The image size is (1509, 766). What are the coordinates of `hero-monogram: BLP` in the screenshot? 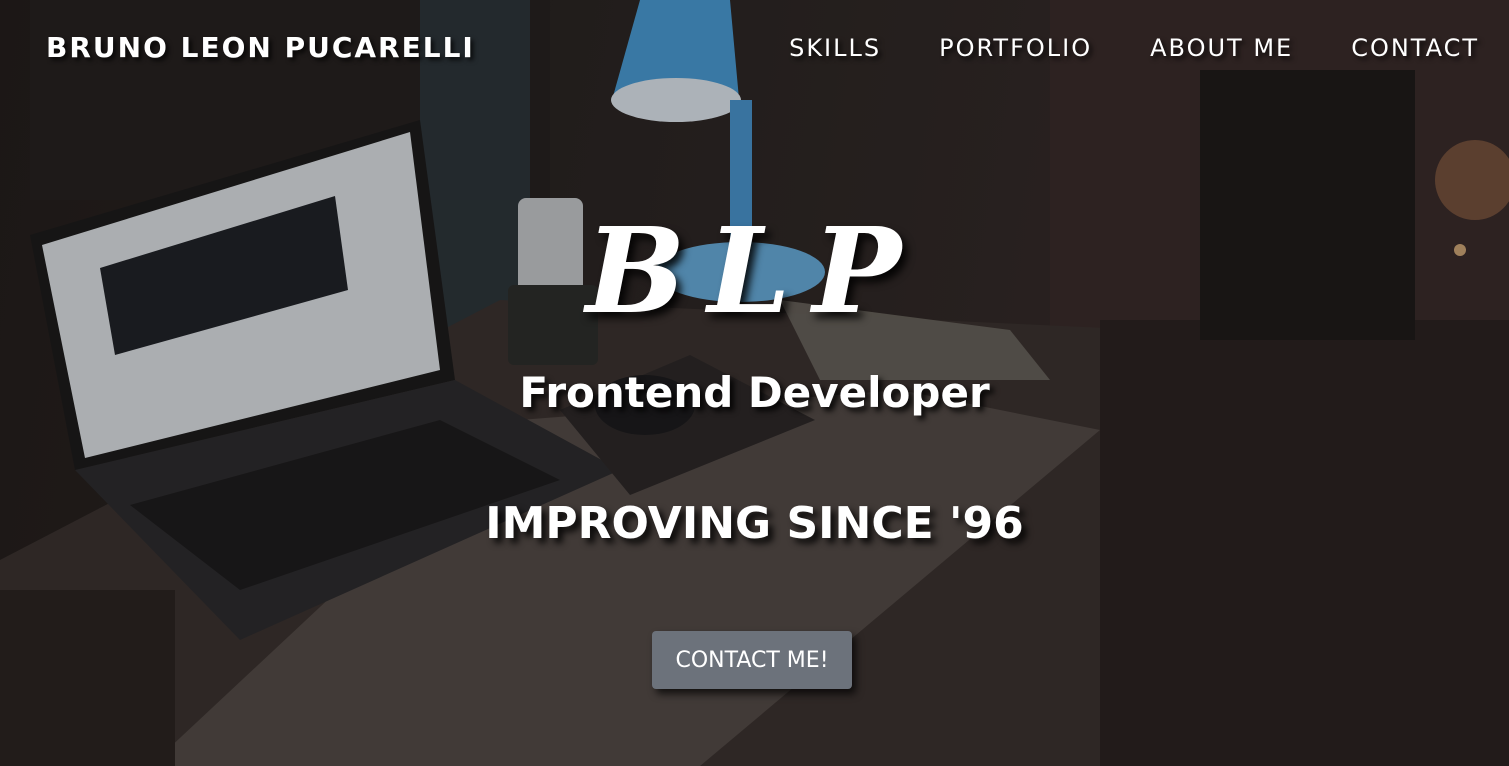 It's located at (754, 270).